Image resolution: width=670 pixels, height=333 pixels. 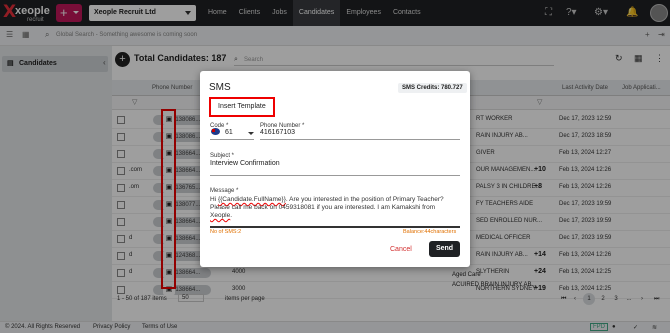 I want to click on modal-title: SMS, so click(x=220, y=87).